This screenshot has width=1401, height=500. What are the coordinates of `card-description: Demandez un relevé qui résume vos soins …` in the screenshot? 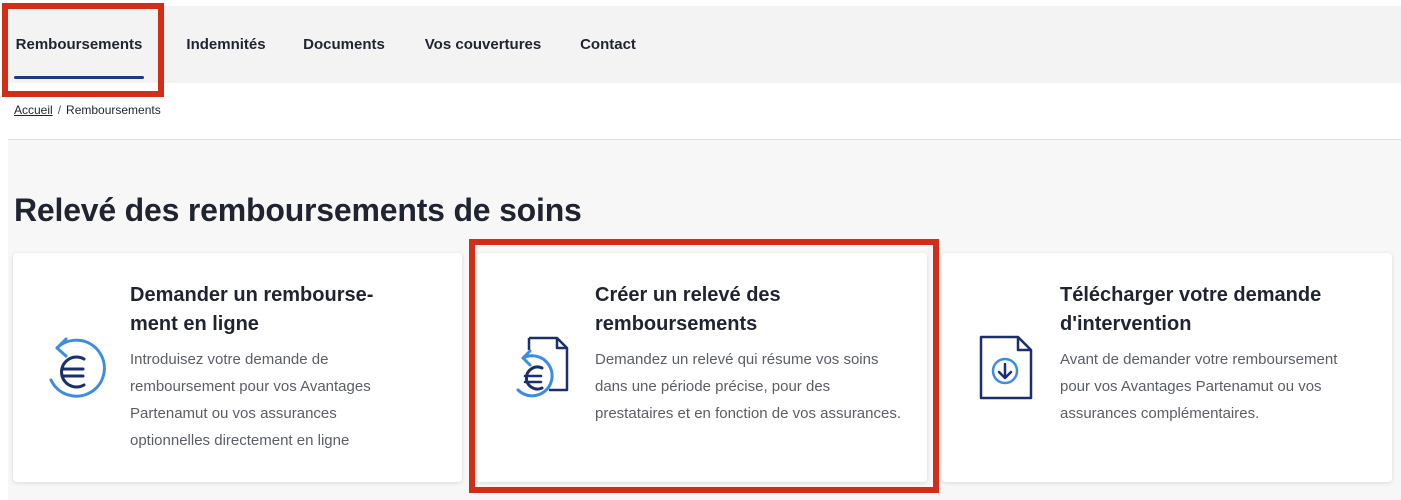 It's located at (748, 386).